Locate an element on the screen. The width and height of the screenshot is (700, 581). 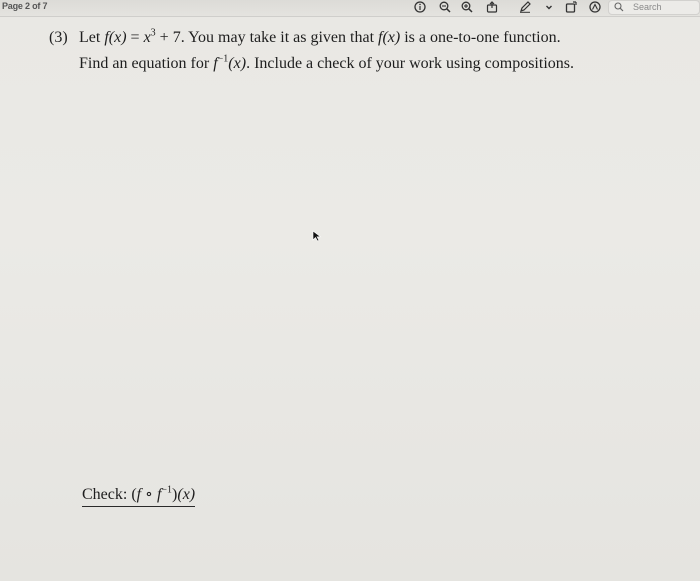
search-field is located at coordinates (654, 7).